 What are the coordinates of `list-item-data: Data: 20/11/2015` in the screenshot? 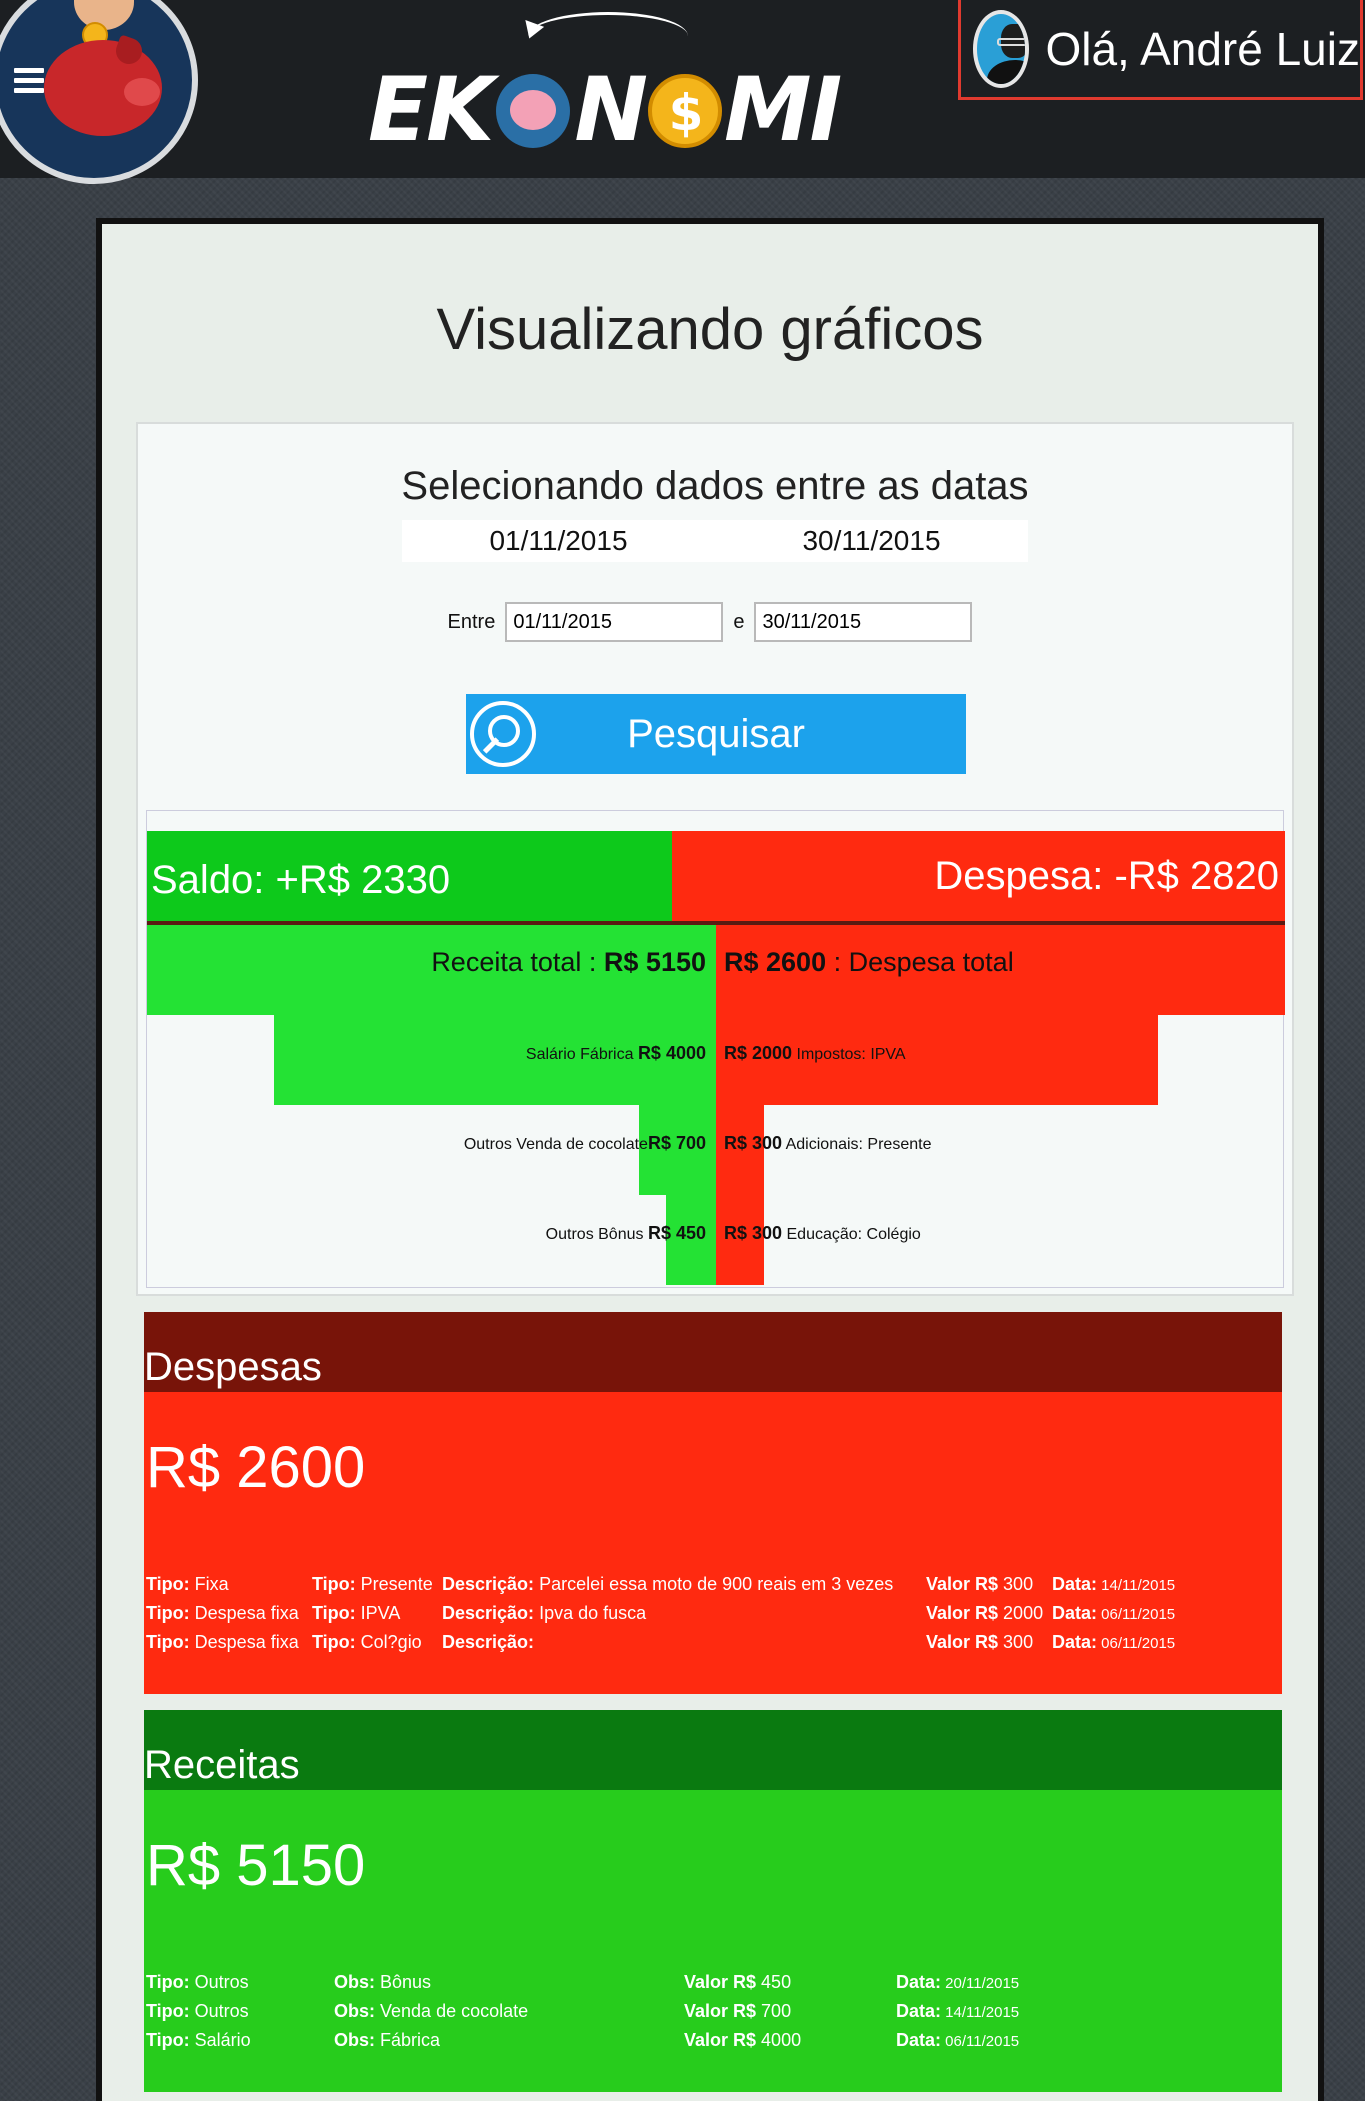 It's located at (958, 1982).